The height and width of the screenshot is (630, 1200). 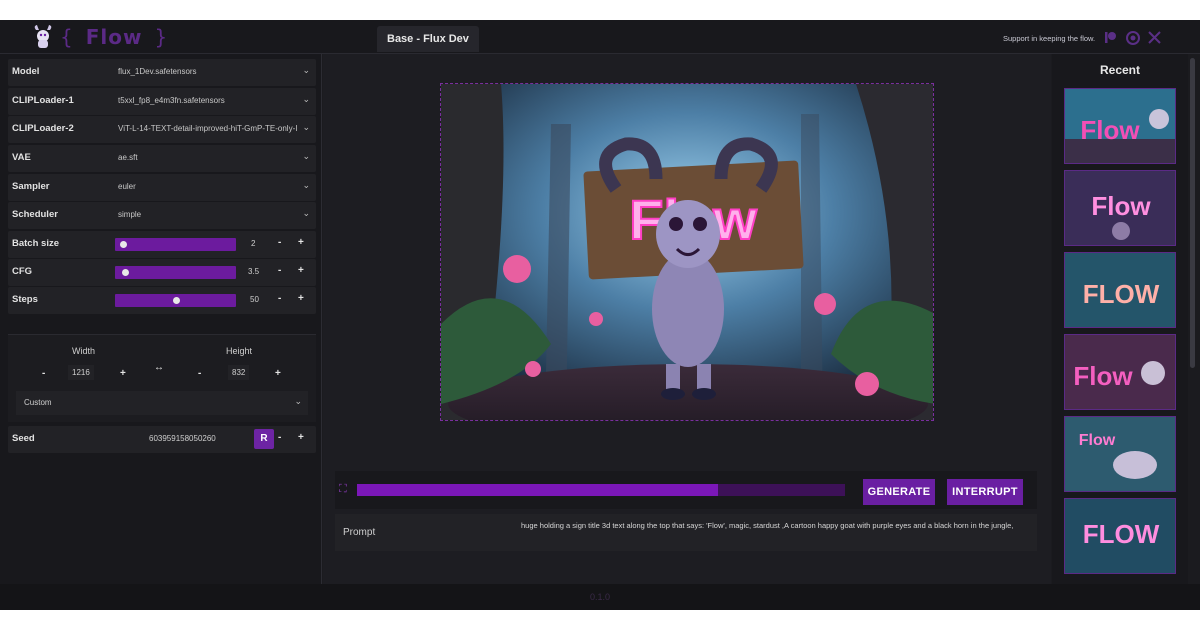 What do you see at coordinates (25, 299) in the screenshot?
I see `steps-label: Steps` at bounding box center [25, 299].